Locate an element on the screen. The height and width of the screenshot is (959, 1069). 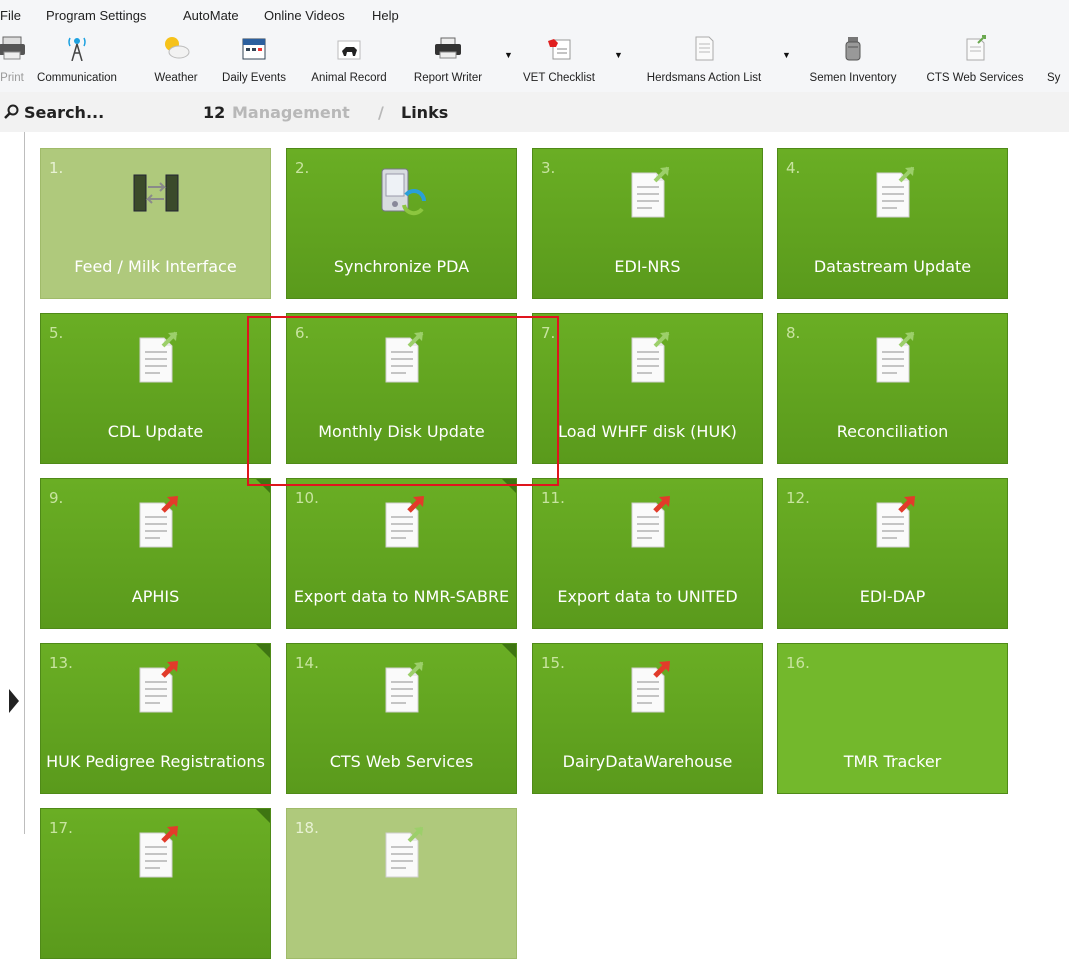
herdsmans-action-list-dropdown-icon: ▼ is located at coordinates (786, 55).